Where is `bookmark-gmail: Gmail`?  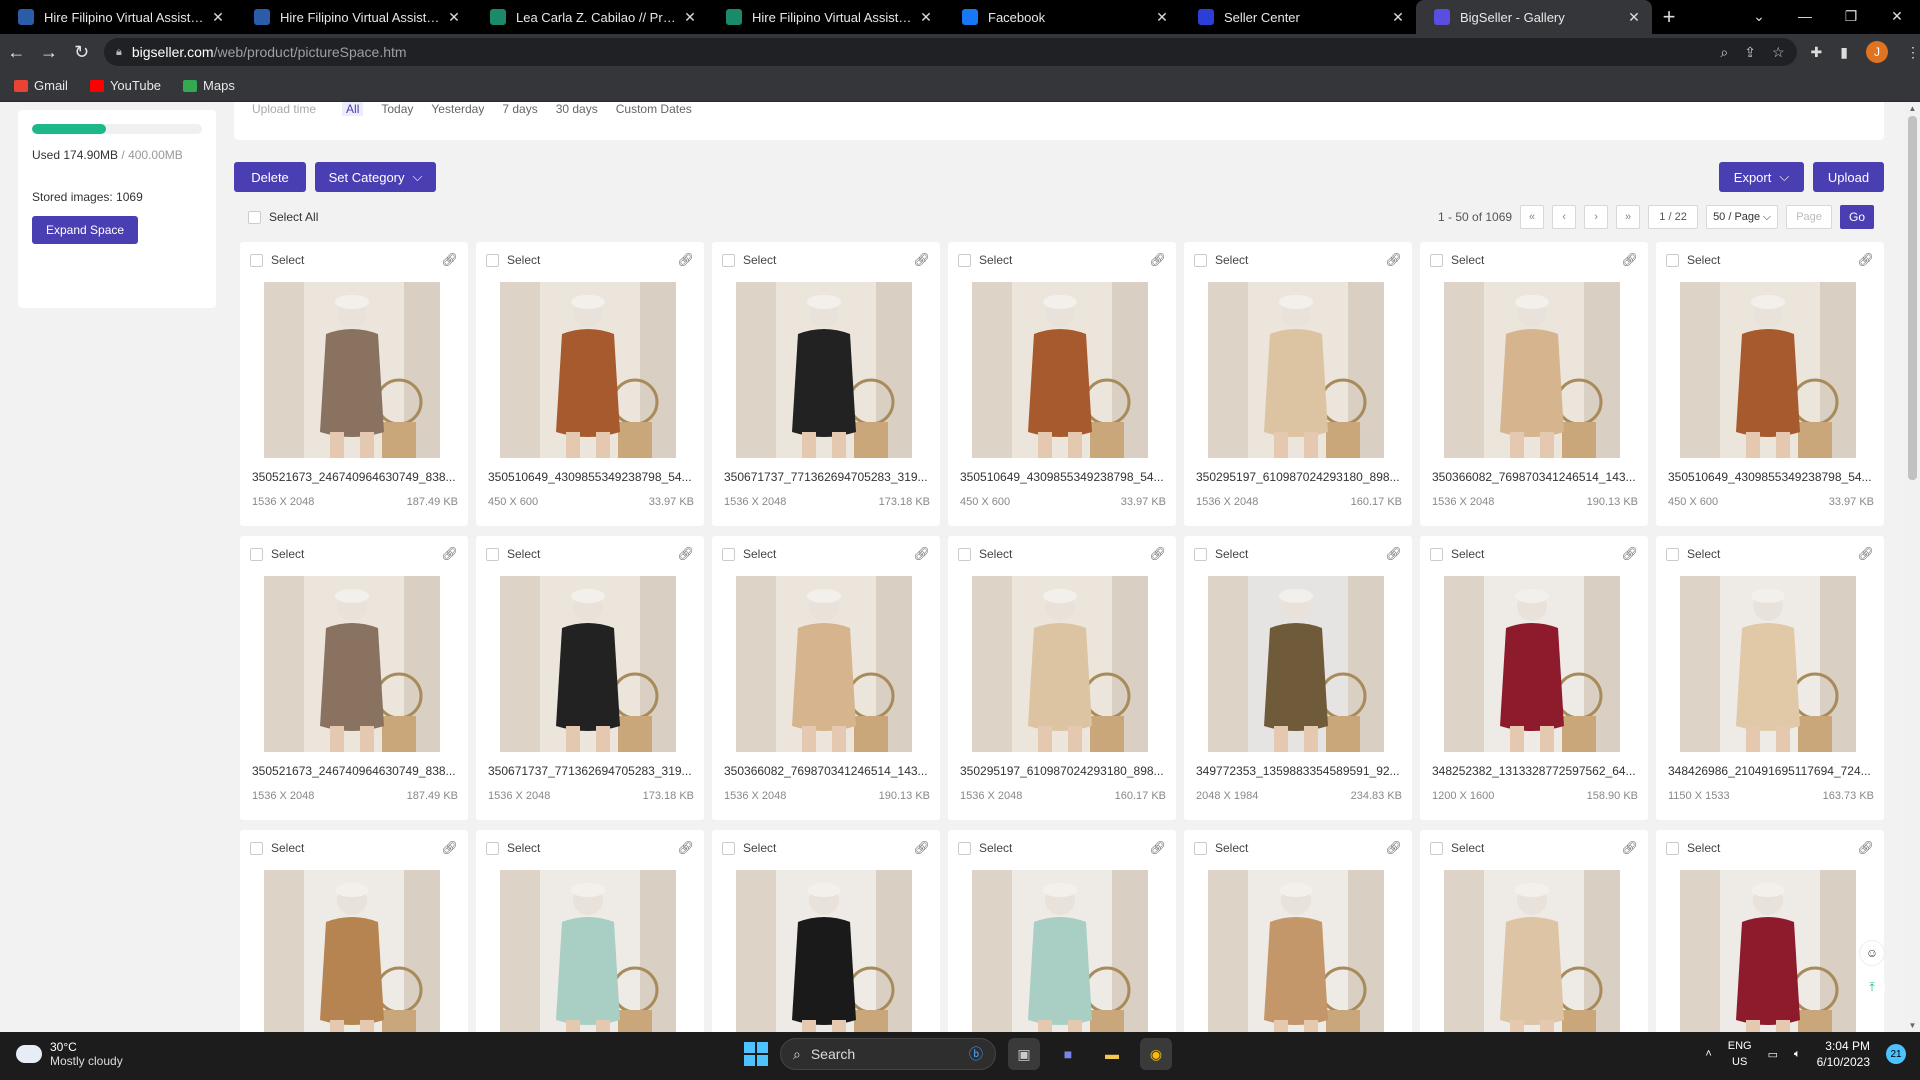
bookmark-gmail: Gmail is located at coordinates (41, 85).